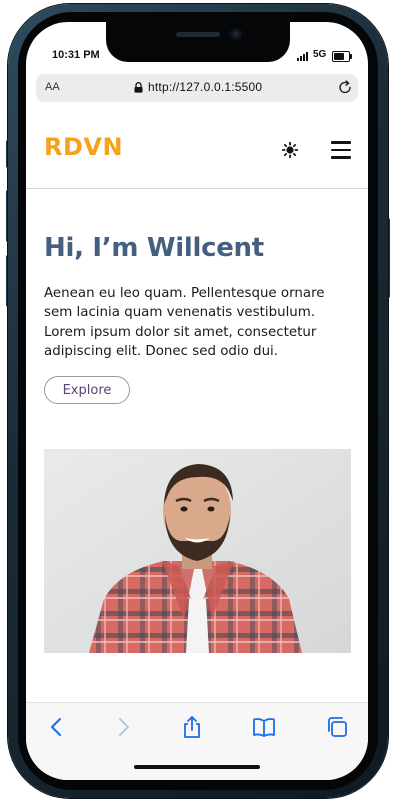  Describe the element at coordinates (198, 34) in the screenshot. I see `speaker-grille` at that location.